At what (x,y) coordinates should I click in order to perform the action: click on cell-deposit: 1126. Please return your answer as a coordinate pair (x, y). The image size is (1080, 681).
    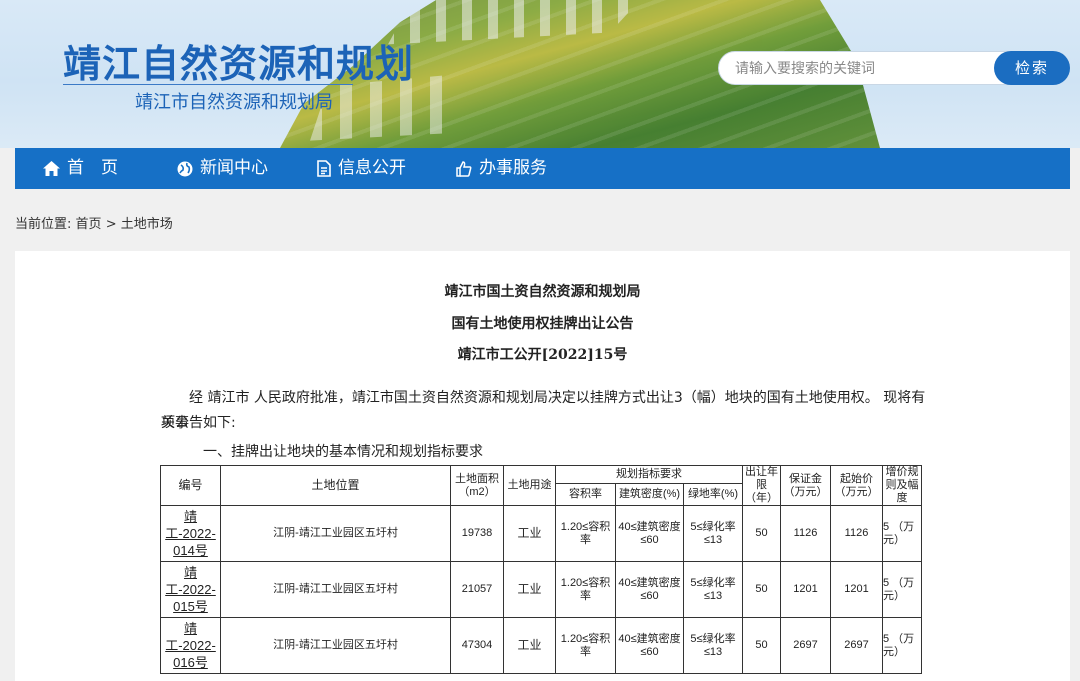
    Looking at the image, I should click on (805, 533).